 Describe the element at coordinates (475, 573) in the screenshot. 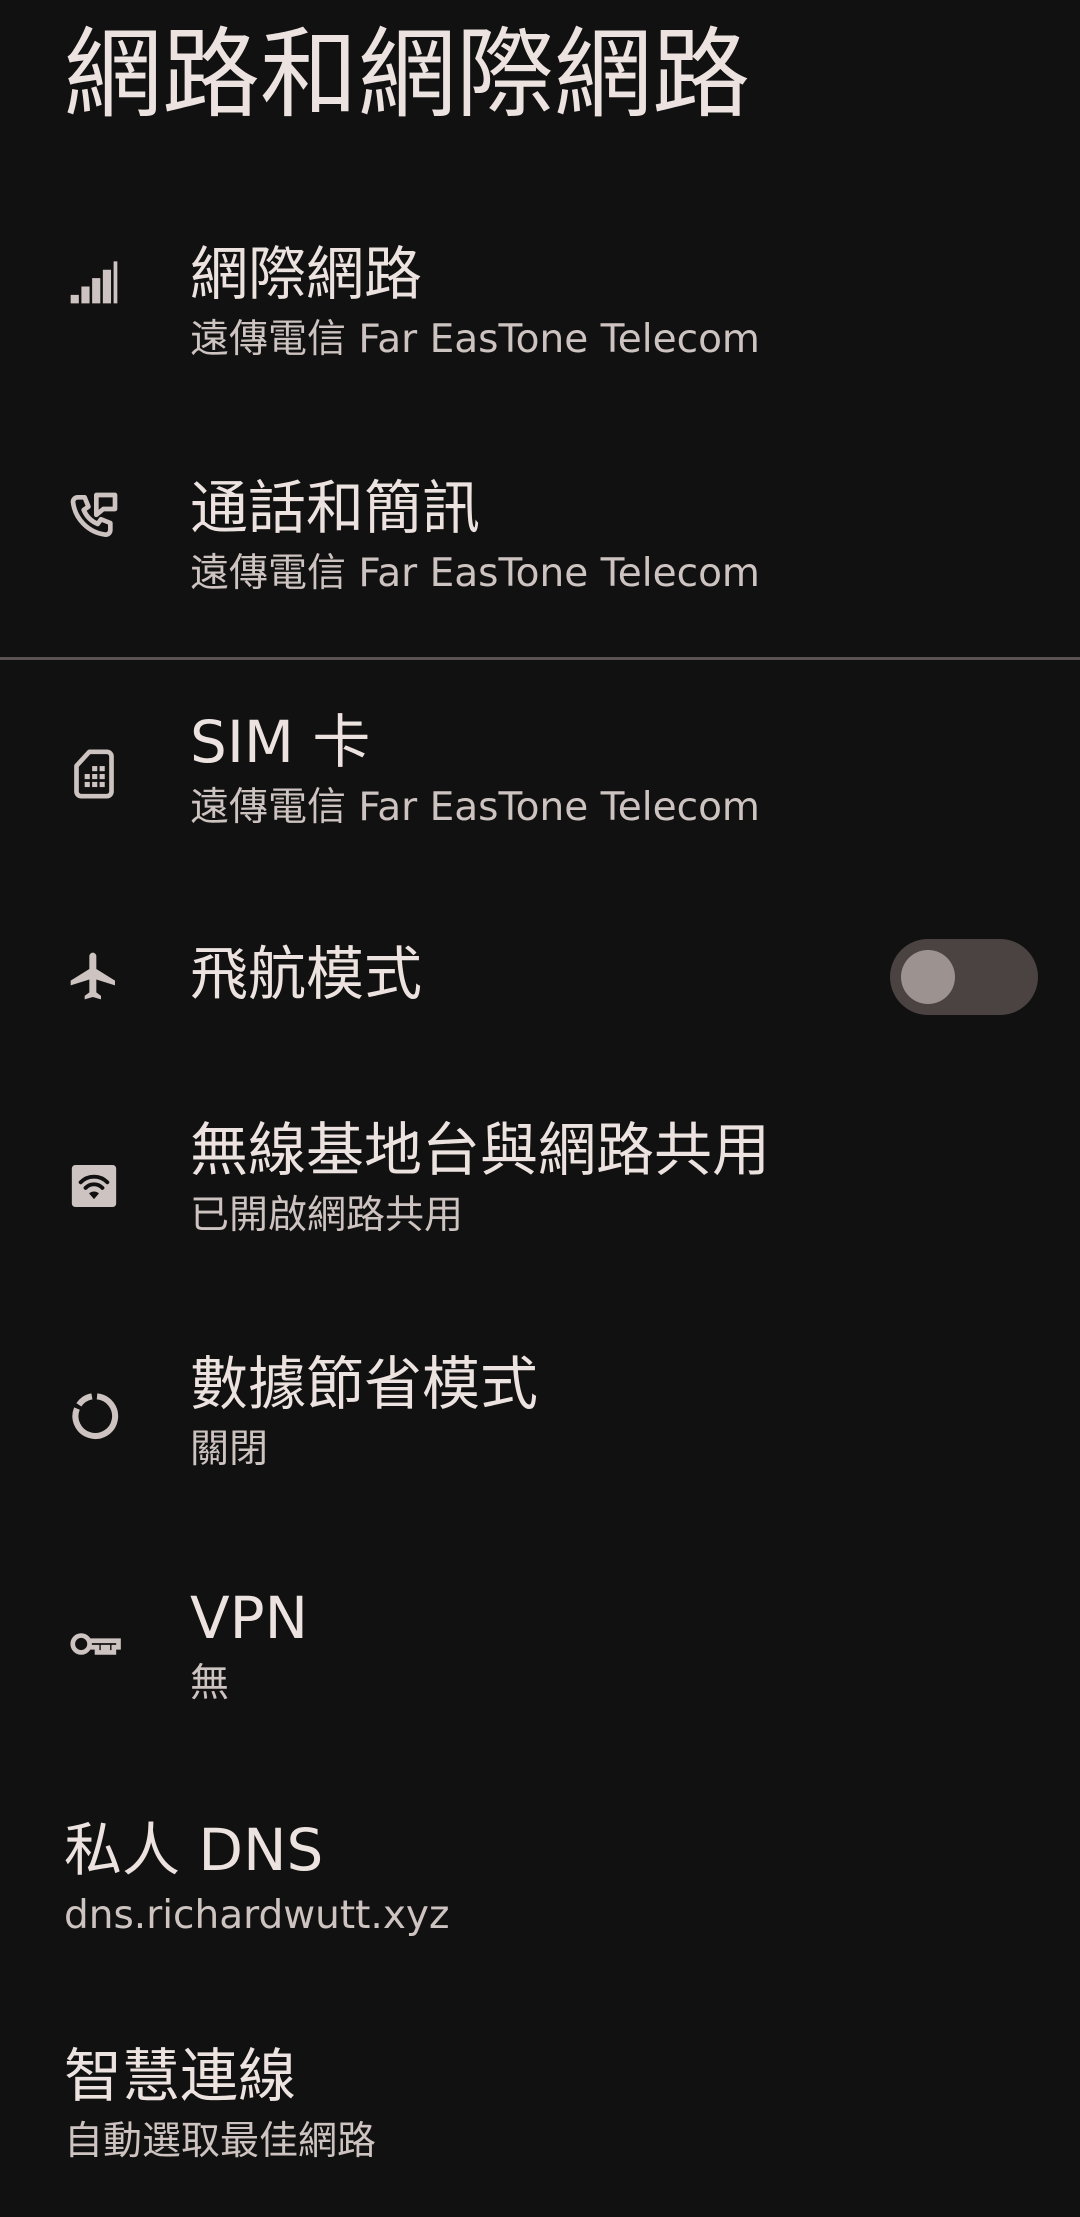

I see `calls-sms-summary: 遠傳電信 Far EasTone Telecom` at that location.